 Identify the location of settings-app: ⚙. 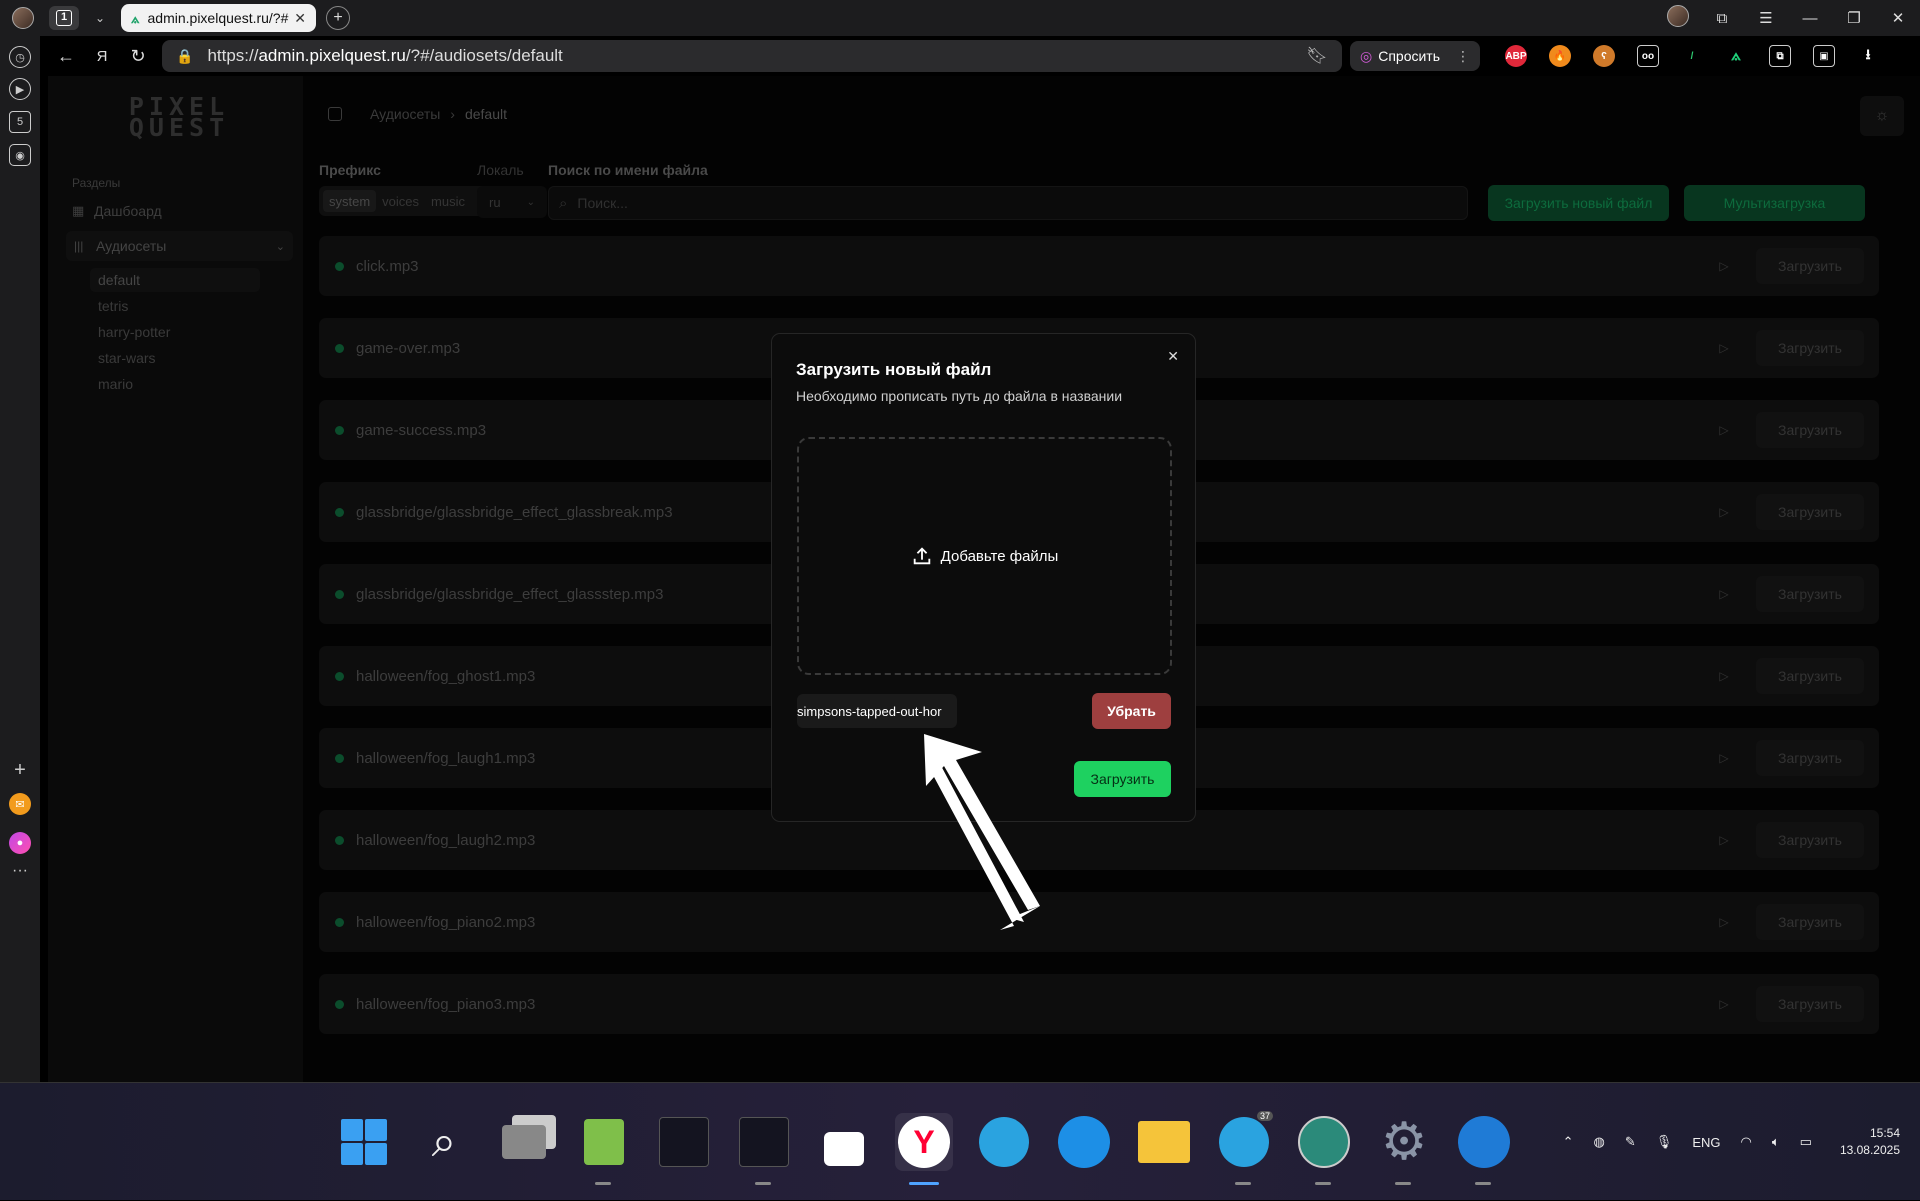
(1404, 1149).